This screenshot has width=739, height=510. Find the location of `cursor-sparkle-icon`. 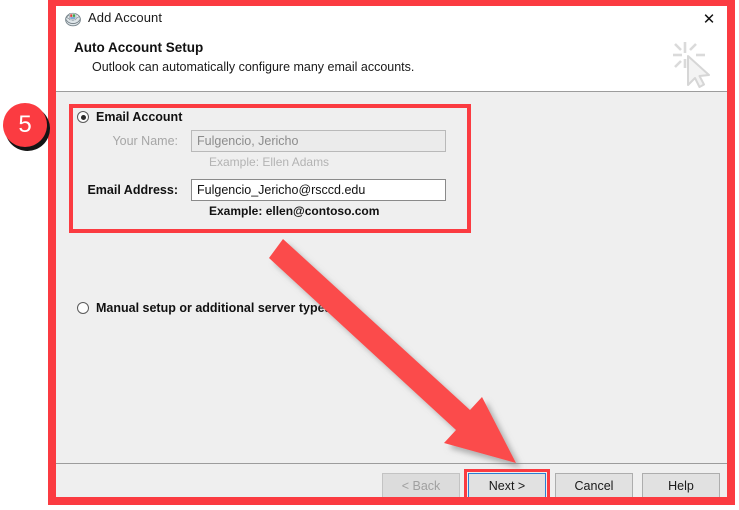

cursor-sparkle-icon is located at coordinates (690, 63).